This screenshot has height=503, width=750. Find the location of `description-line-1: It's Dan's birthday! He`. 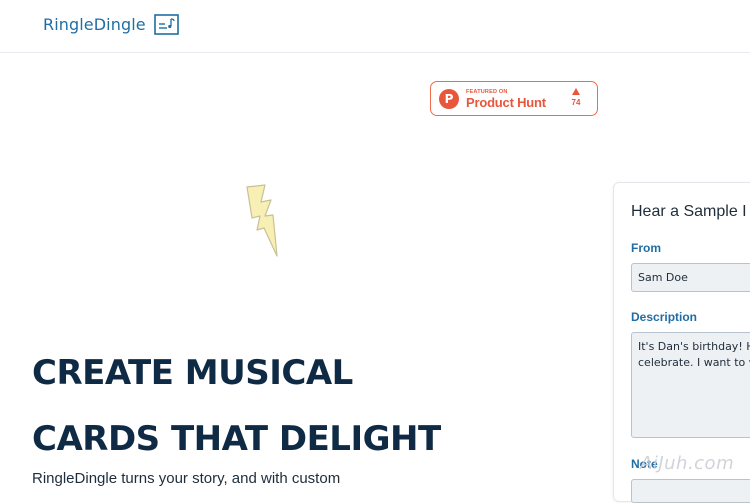

description-line-1: It's Dan's birthday! He is located at coordinates (694, 346).